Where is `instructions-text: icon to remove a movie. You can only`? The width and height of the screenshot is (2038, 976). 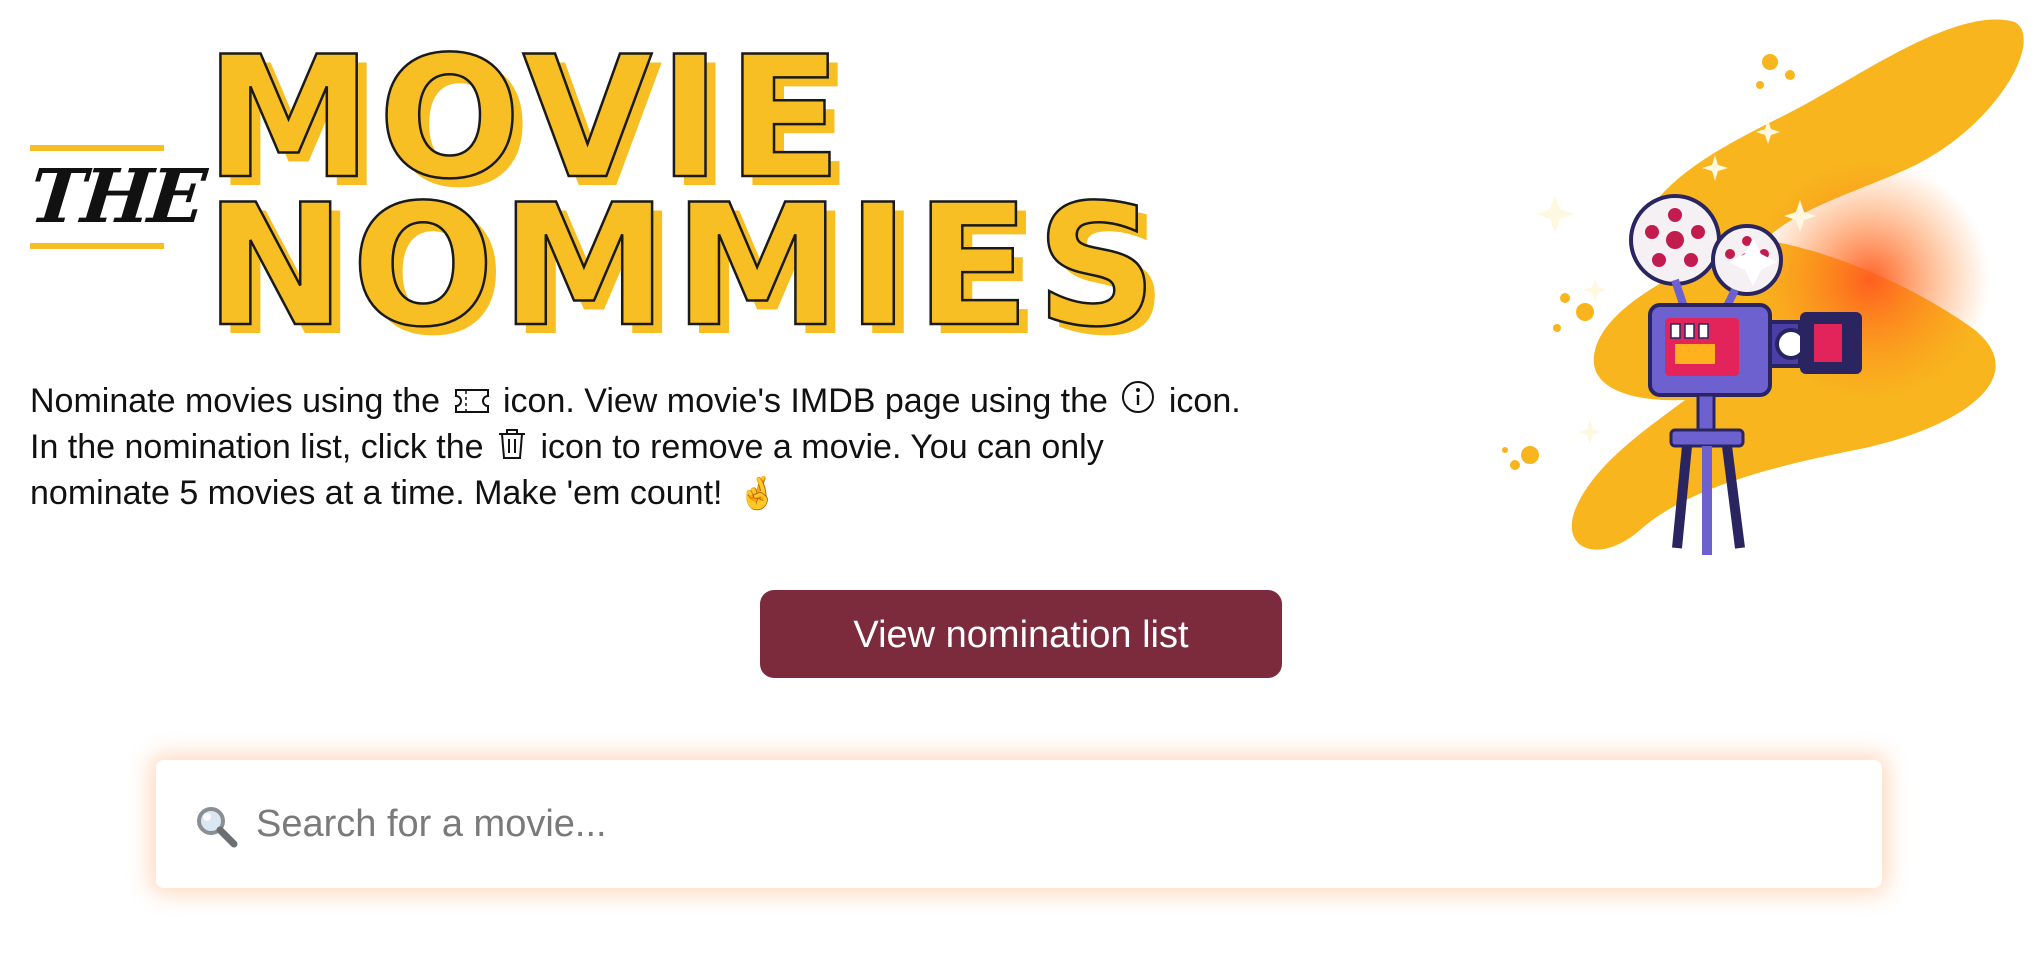
instructions-text: icon to remove a movie. You can only is located at coordinates (822, 447).